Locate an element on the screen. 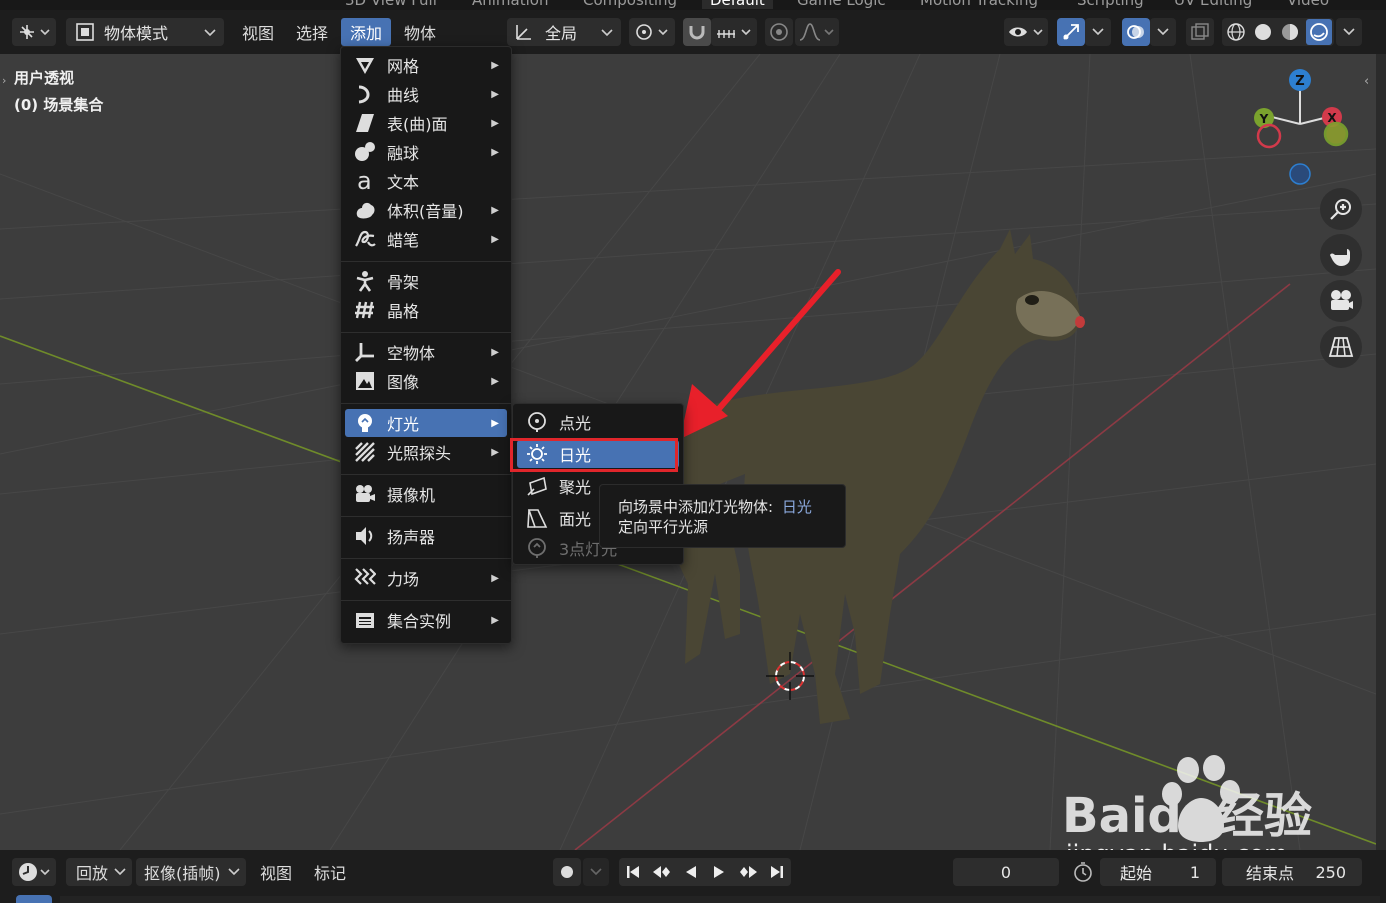 The height and width of the screenshot is (903, 1386). editor-type-button is located at coordinates (34, 32).